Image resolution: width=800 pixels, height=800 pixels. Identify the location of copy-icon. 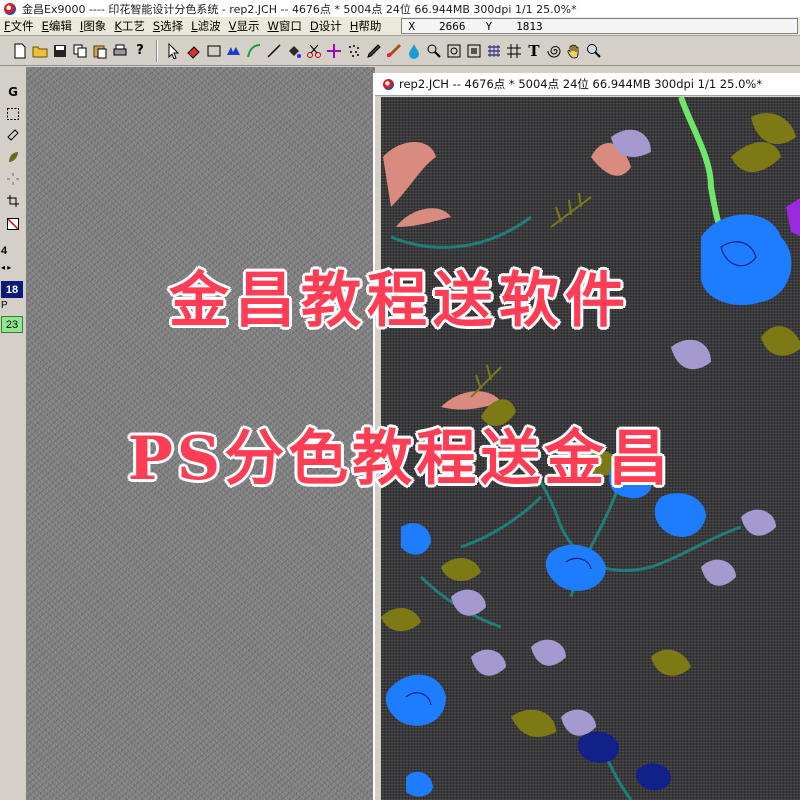
(80, 51).